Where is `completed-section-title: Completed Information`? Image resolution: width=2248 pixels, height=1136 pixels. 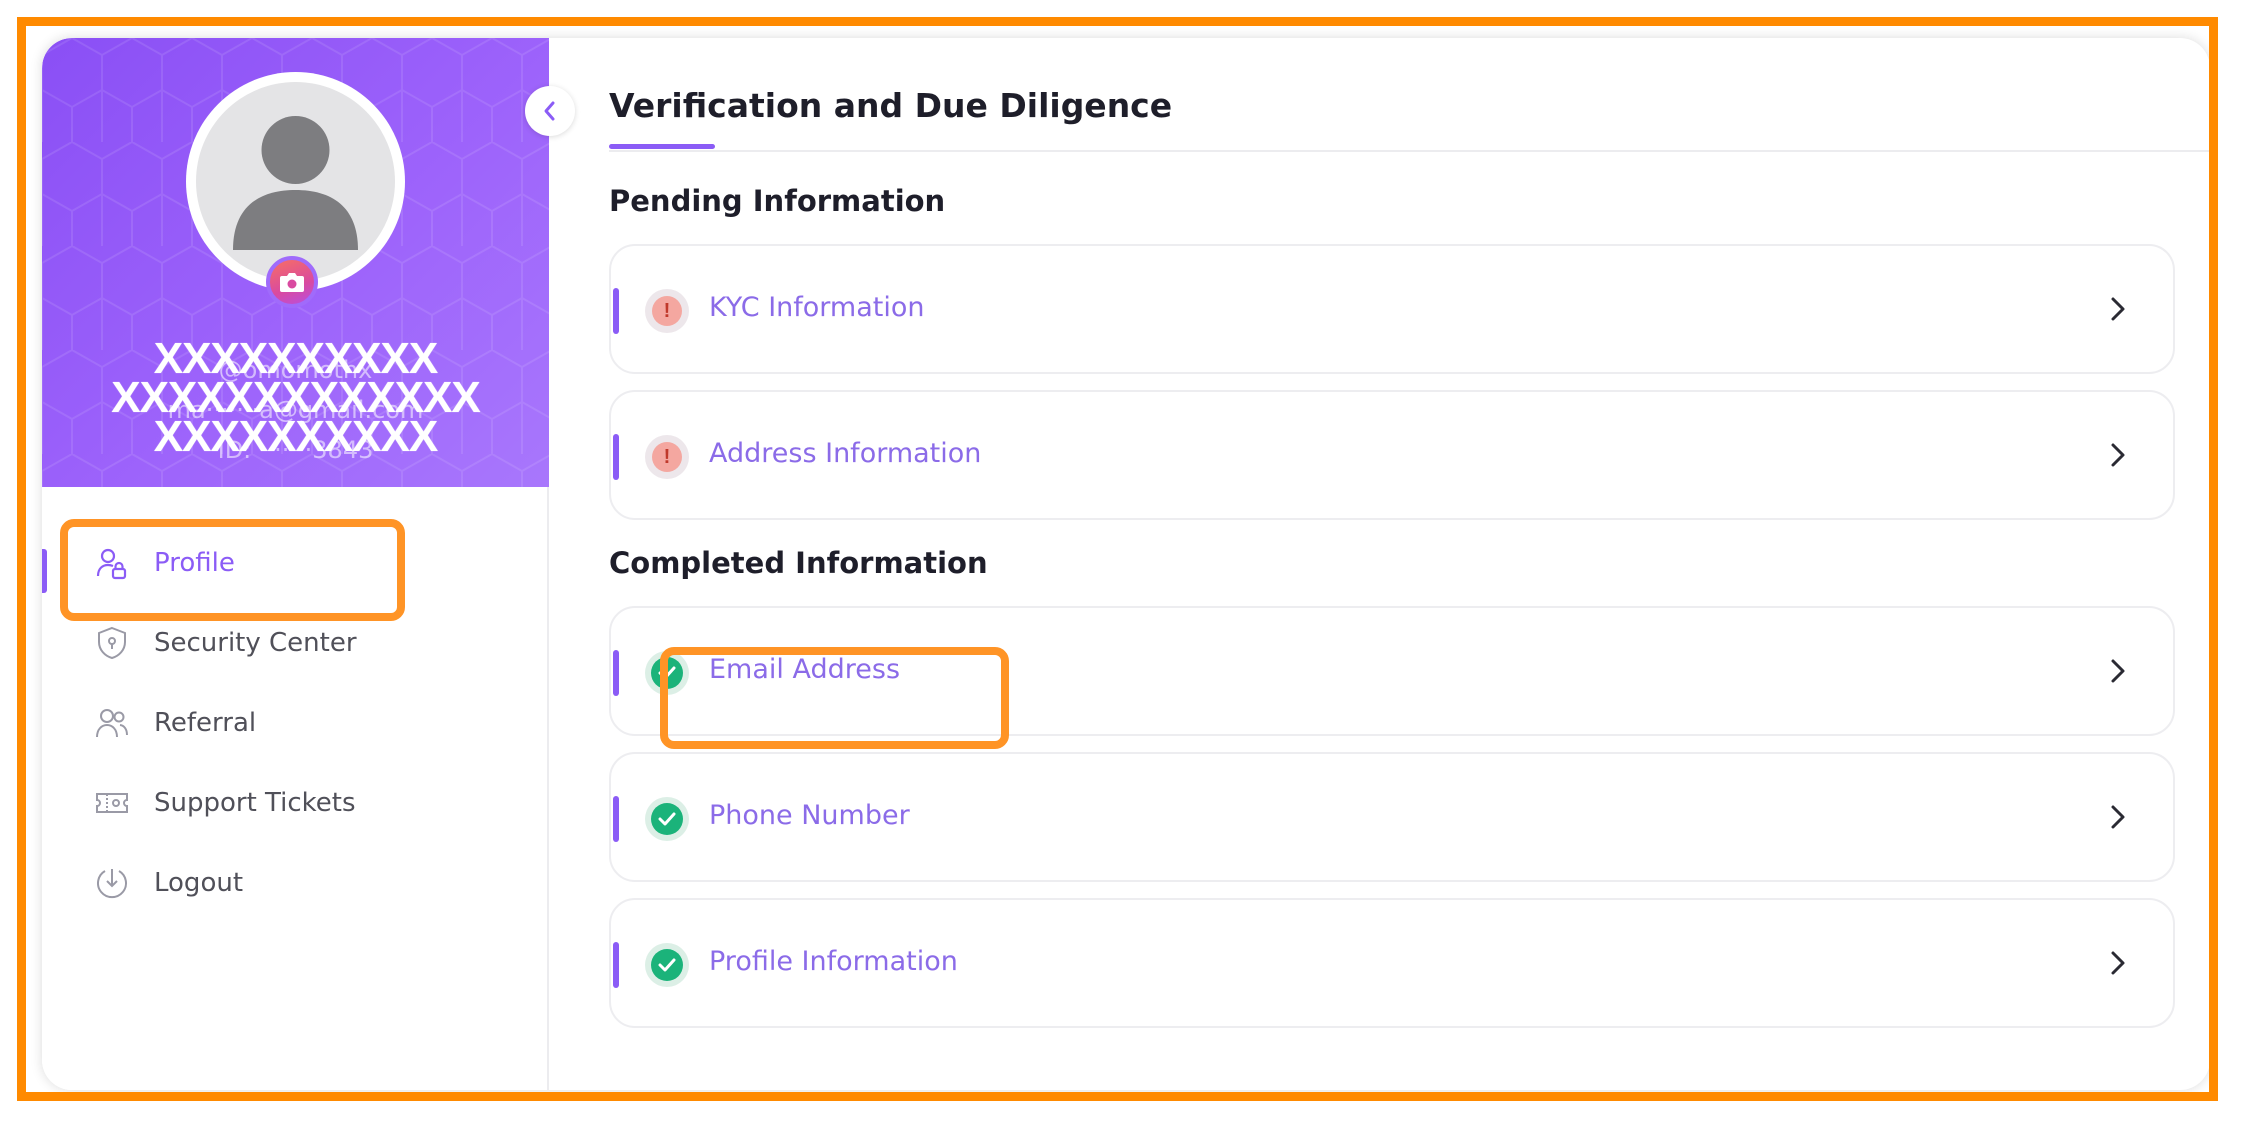 completed-section-title: Completed Information is located at coordinates (798, 563).